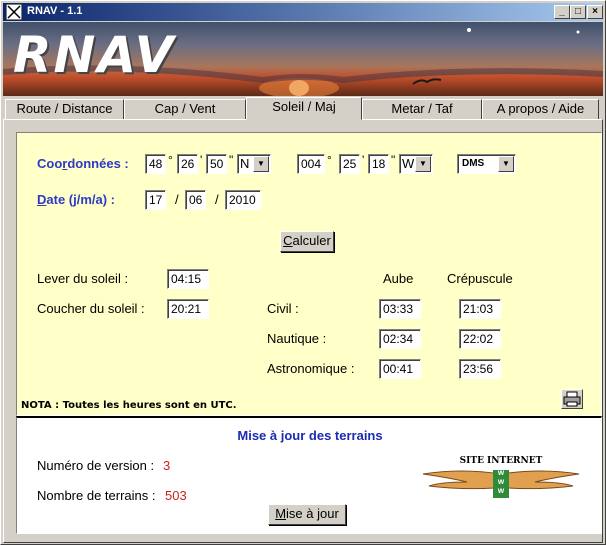 This screenshot has height=545, width=606. I want to click on coord-format-select: DMS ▼, so click(486, 164).